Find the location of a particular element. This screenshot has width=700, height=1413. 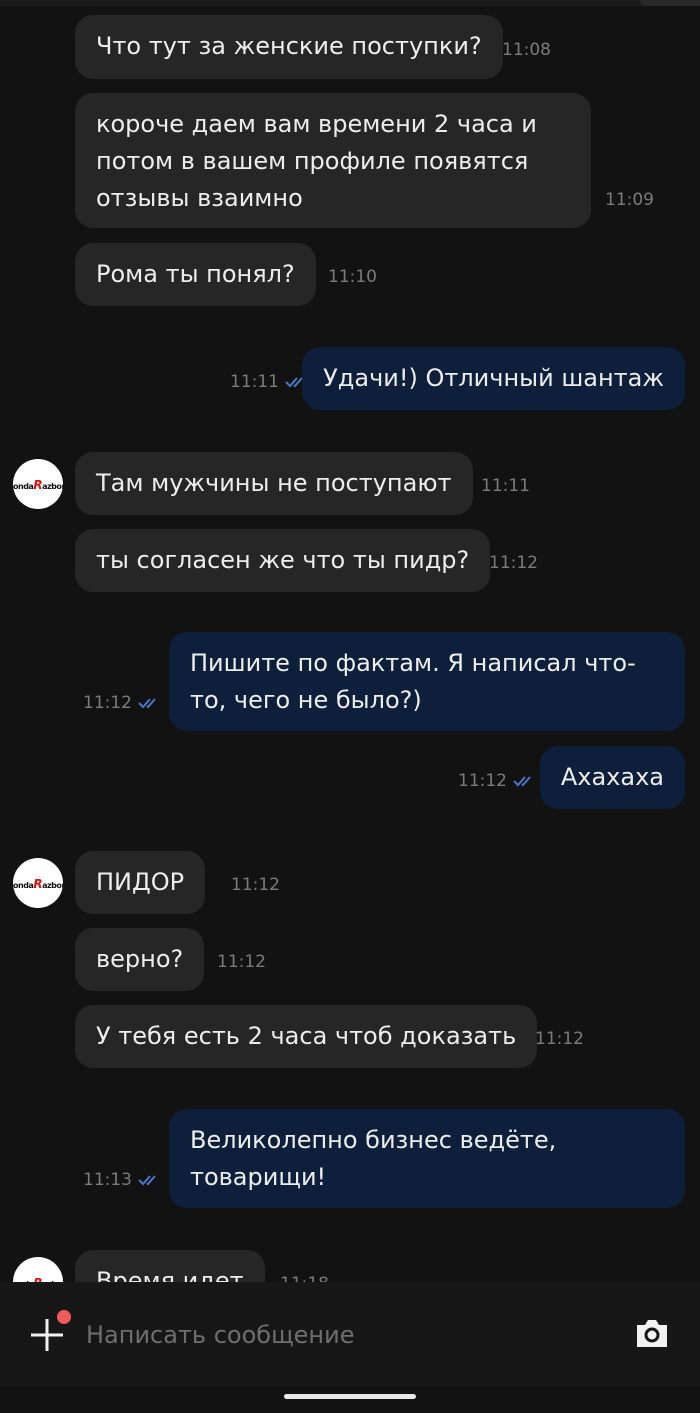

incoming-message: Там мужчины не поступают is located at coordinates (274, 483).